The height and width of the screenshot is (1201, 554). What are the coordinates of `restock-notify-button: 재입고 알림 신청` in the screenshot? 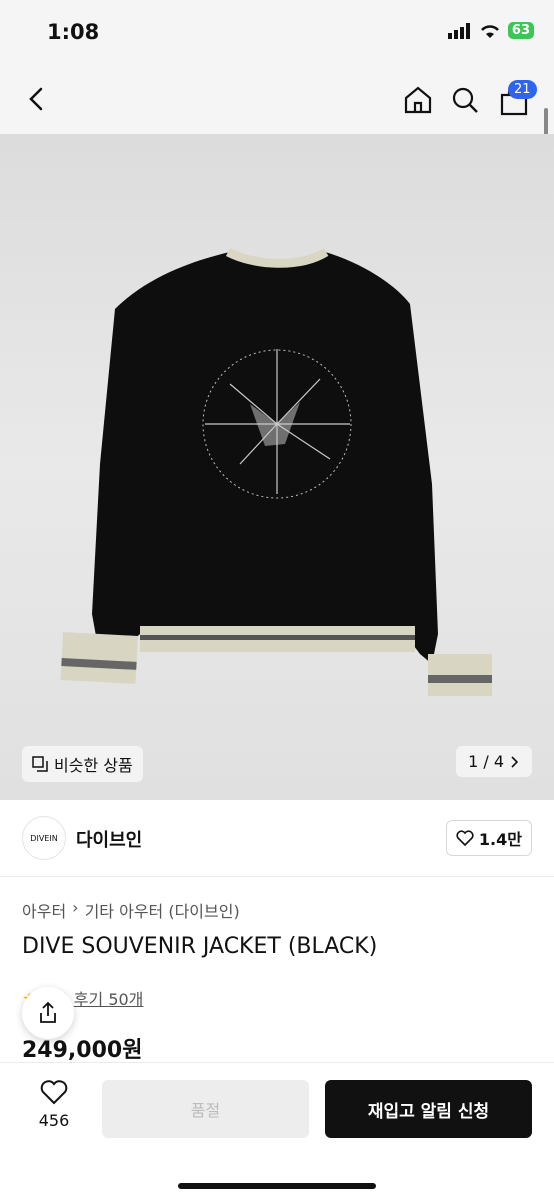 It's located at (428, 1109).